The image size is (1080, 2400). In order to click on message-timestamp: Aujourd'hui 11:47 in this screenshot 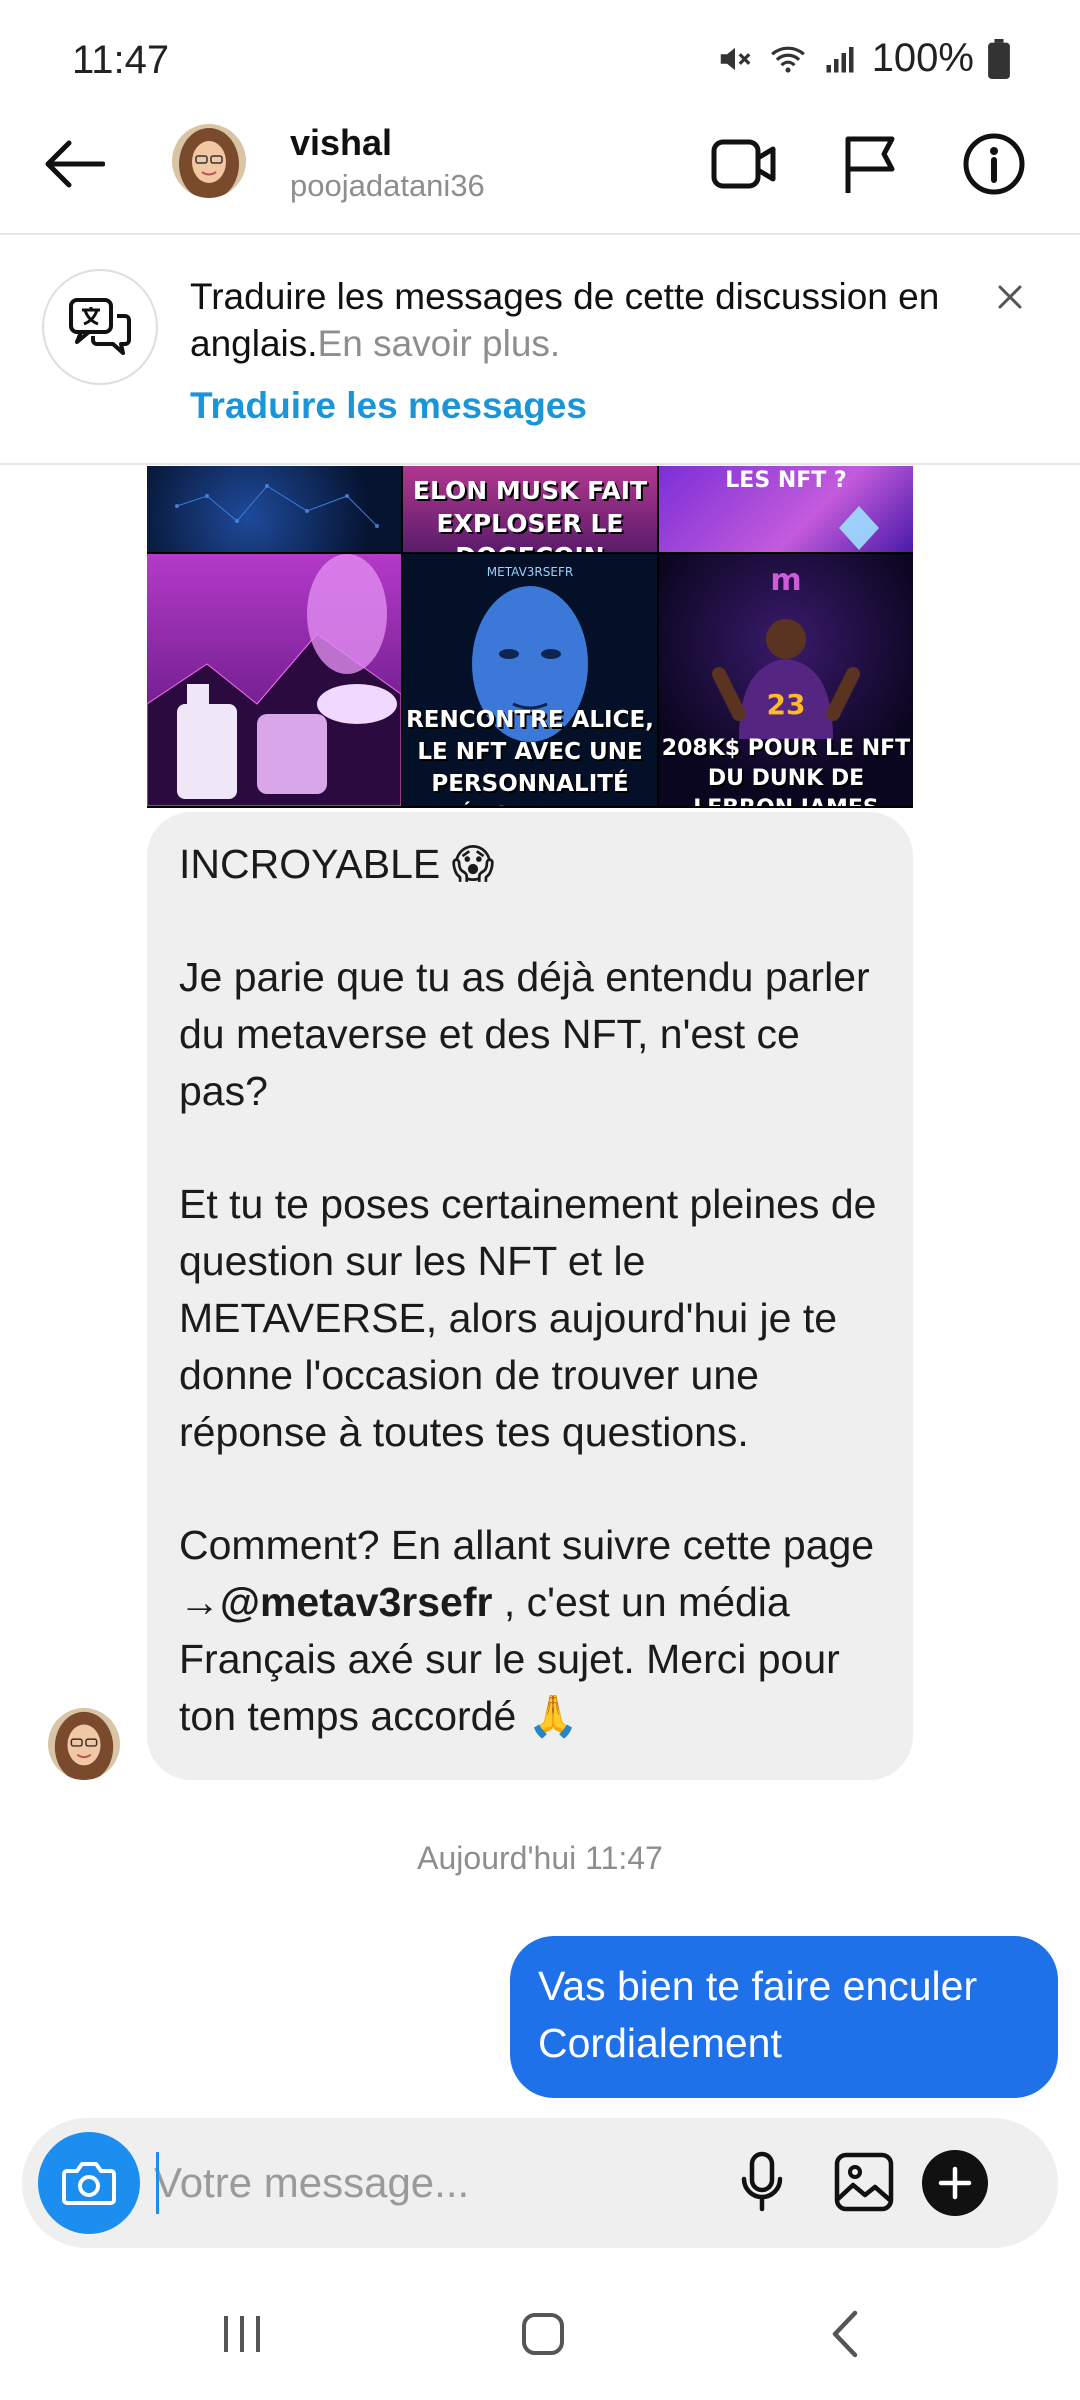, I will do `click(540, 1858)`.